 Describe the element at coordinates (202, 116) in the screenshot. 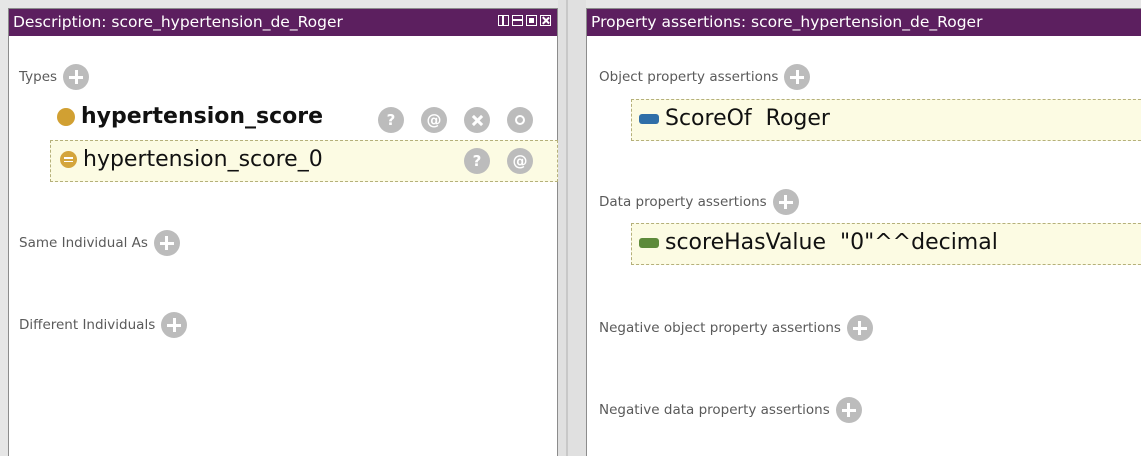

I see `type-class-name: hypertension_score` at that location.